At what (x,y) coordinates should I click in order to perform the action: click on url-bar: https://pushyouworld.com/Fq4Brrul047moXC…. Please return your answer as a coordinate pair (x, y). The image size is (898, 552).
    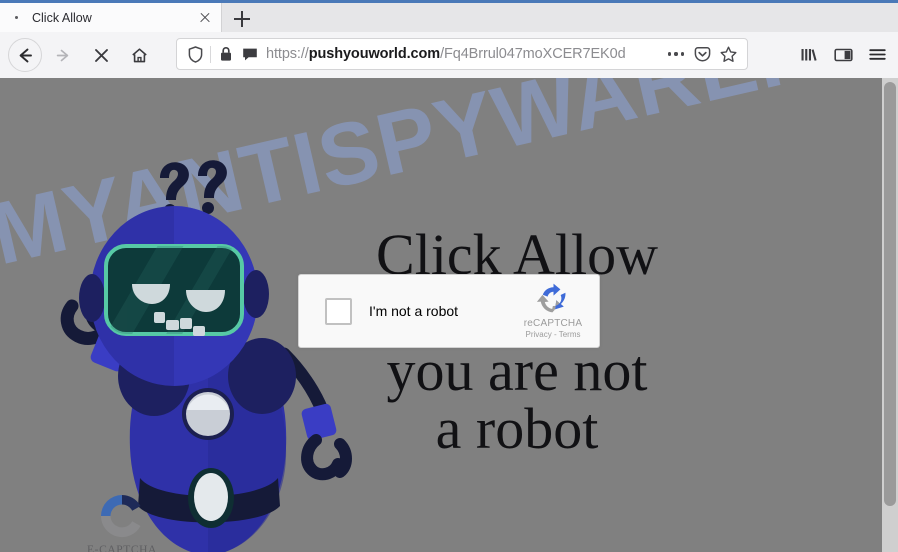
    Looking at the image, I should click on (462, 54).